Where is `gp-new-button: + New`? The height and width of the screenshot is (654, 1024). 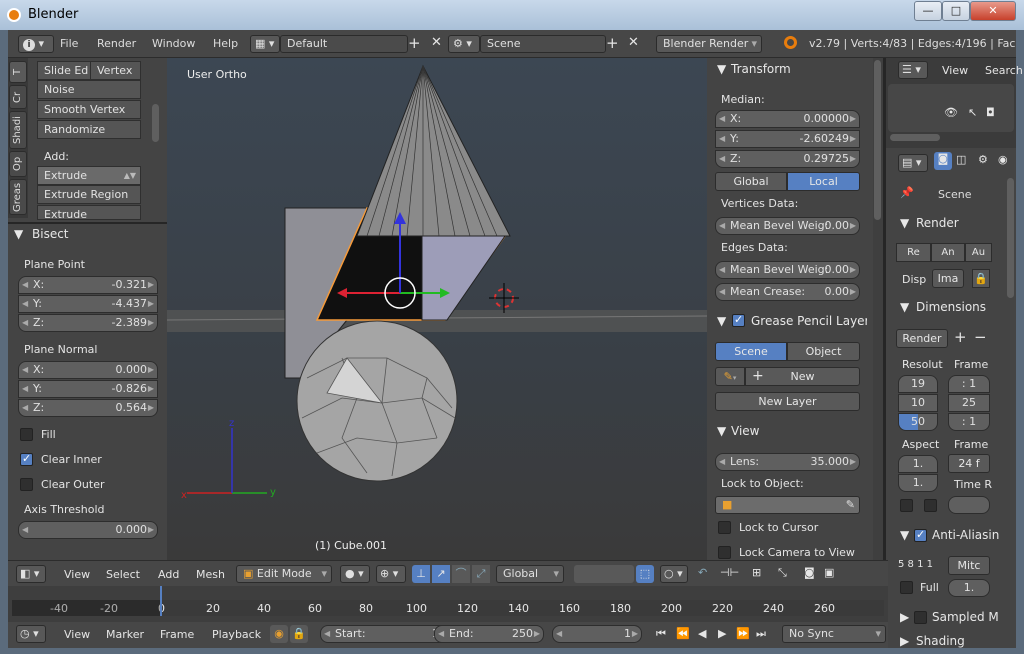
gp-new-button: + New is located at coordinates (802, 376).